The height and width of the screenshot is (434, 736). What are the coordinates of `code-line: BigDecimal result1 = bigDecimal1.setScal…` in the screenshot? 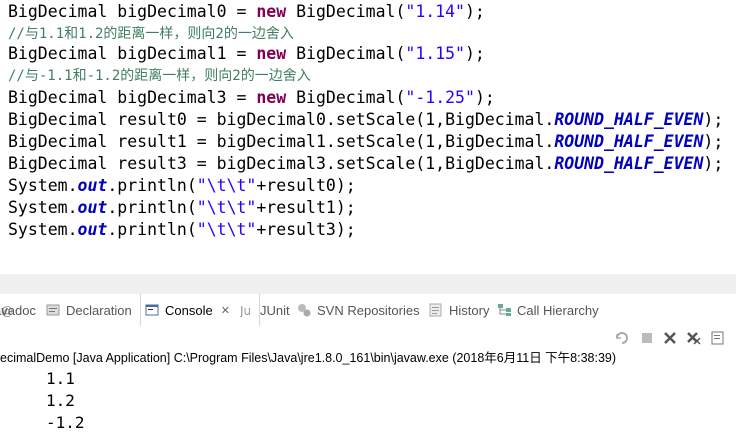 It's located at (366, 141).